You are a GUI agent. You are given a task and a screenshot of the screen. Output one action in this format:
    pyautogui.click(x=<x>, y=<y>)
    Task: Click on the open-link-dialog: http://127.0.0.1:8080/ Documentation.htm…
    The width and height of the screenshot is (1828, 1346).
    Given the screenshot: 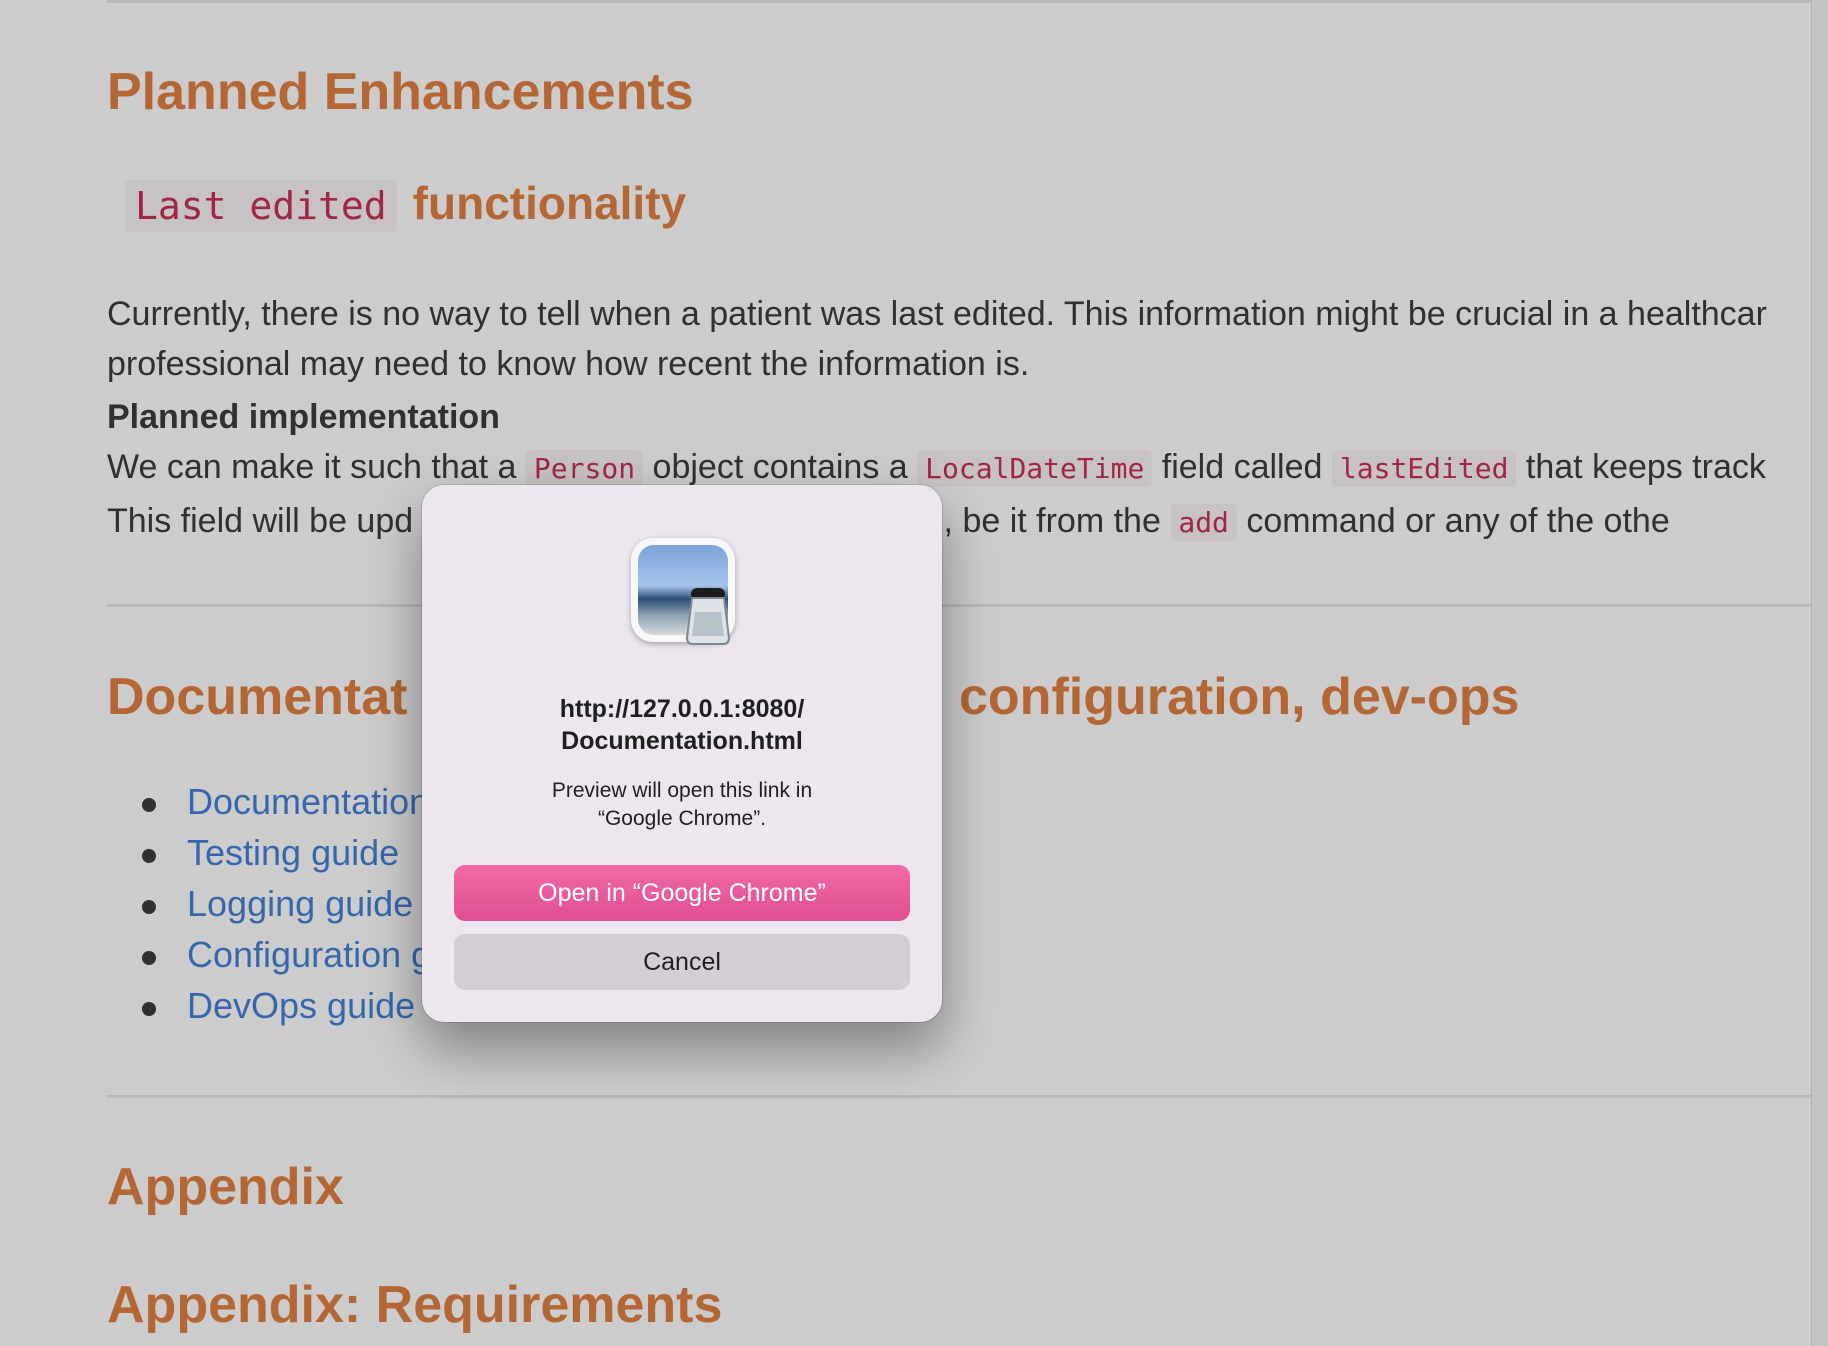 What is the action you would take?
    pyautogui.click(x=682, y=753)
    